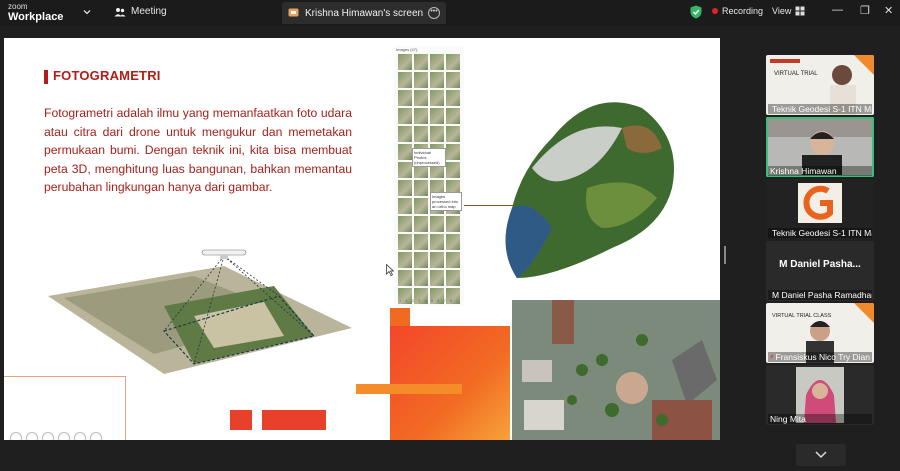 This screenshot has height=471, width=900. Describe the element at coordinates (120, 11) in the screenshot. I see `participants-icon` at that location.